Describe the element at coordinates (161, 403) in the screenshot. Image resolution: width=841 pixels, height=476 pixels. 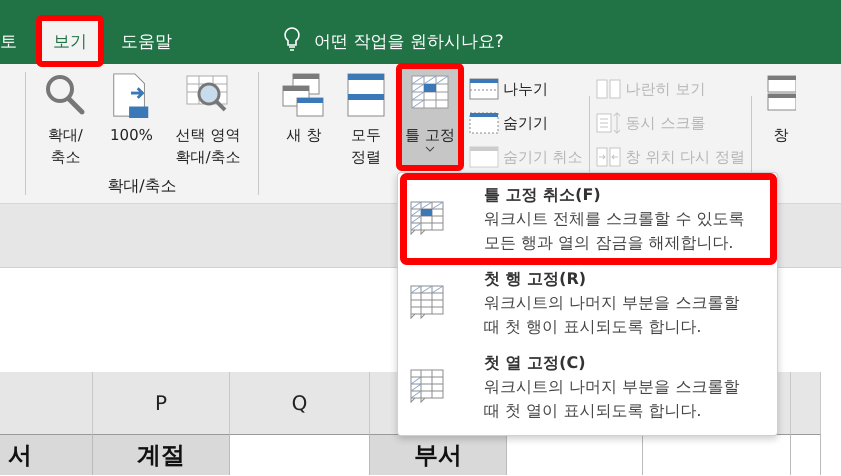
I see `column-header: P` at that location.